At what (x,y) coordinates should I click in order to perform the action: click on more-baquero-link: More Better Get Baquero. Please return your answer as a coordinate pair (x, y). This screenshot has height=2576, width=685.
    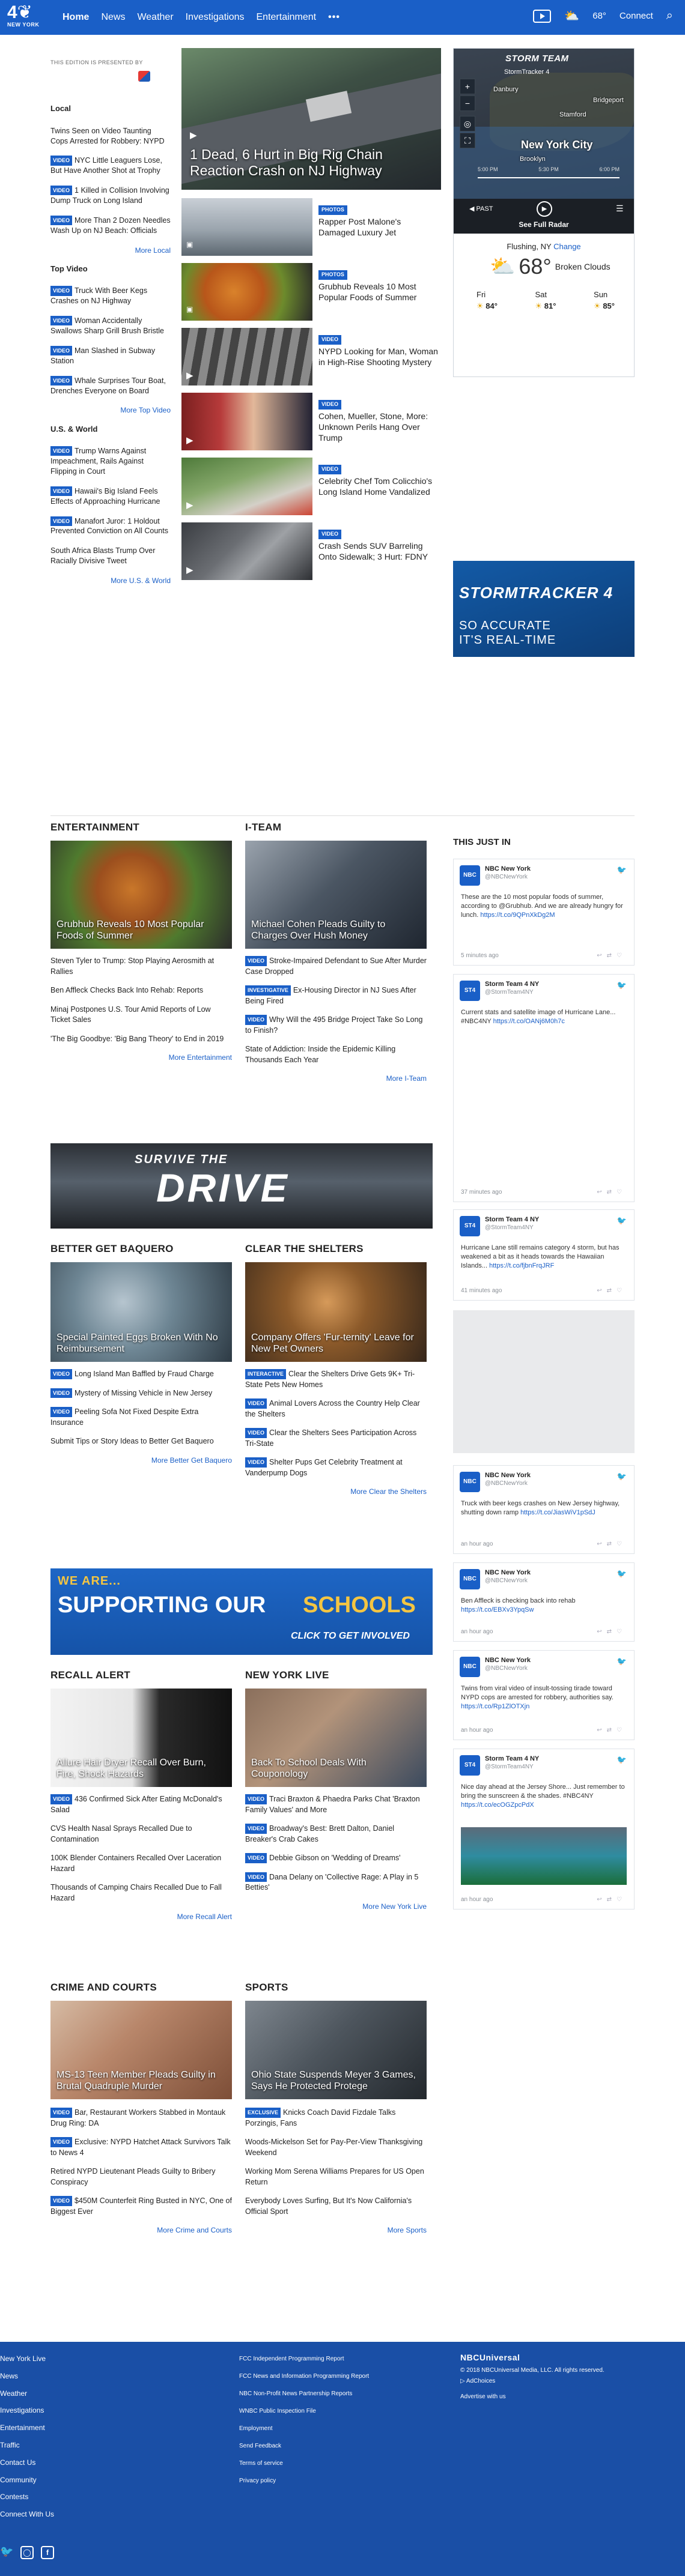
    Looking at the image, I should click on (141, 1461).